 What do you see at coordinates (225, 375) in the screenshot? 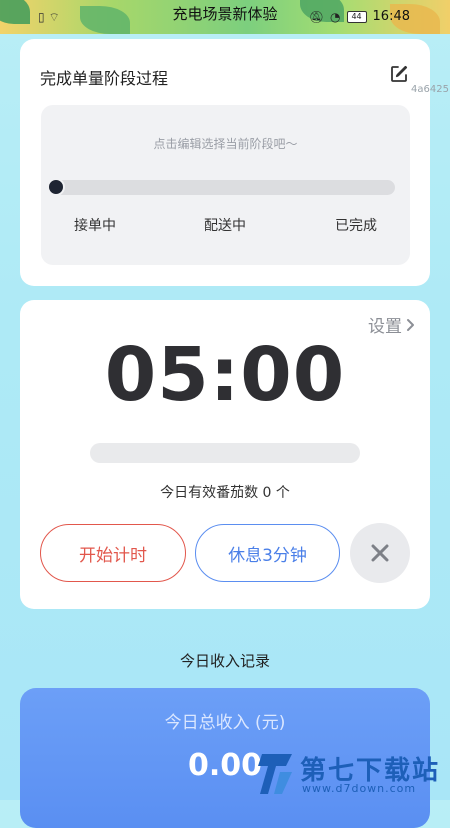
I see `timer-display: 05:00` at bounding box center [225, 375].